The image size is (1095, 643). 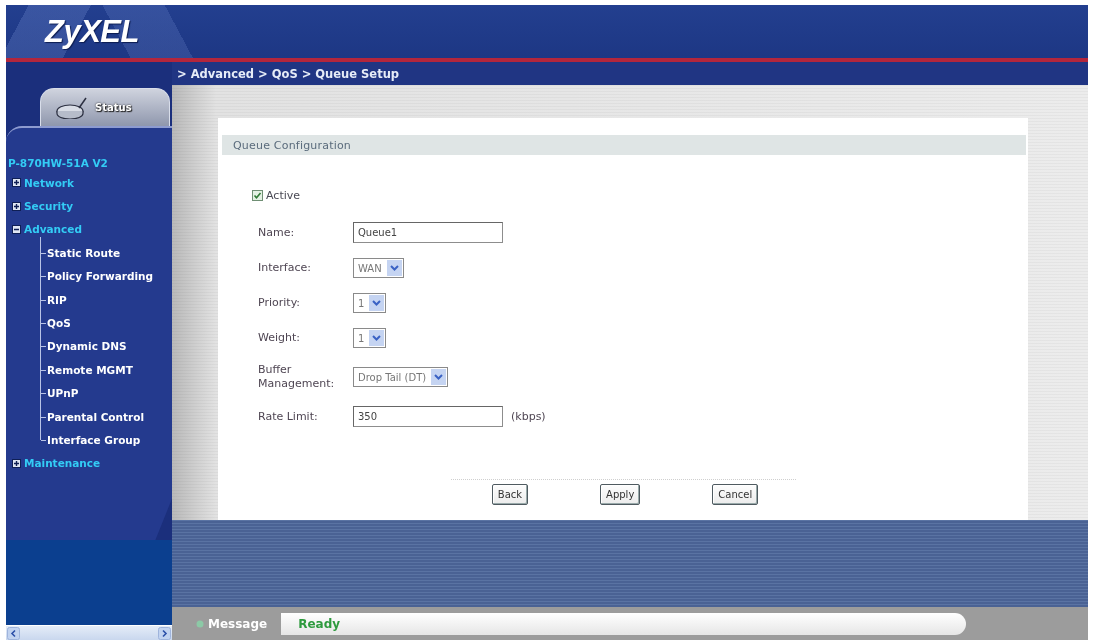 I want to click on message-field: Ready, so click(x=624, y=623).